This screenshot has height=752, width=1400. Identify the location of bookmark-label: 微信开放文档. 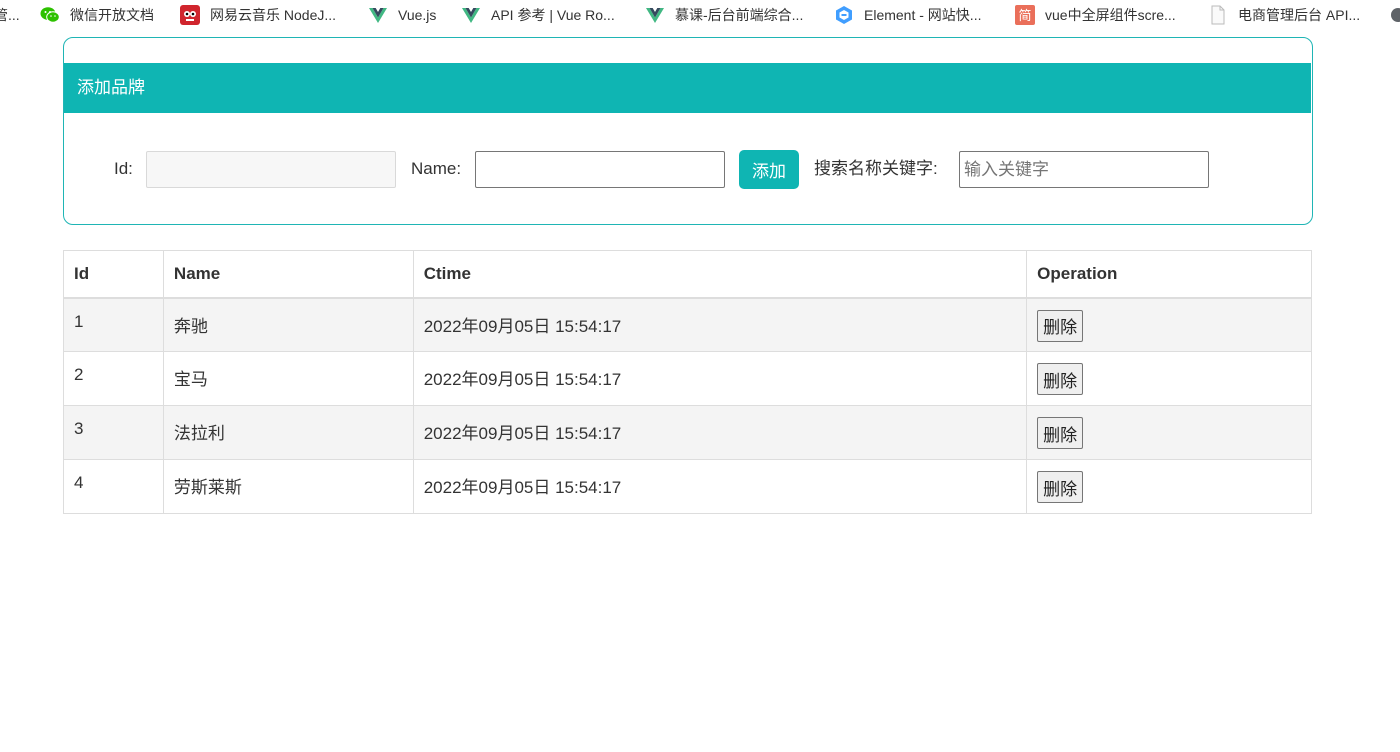
(112, 15).